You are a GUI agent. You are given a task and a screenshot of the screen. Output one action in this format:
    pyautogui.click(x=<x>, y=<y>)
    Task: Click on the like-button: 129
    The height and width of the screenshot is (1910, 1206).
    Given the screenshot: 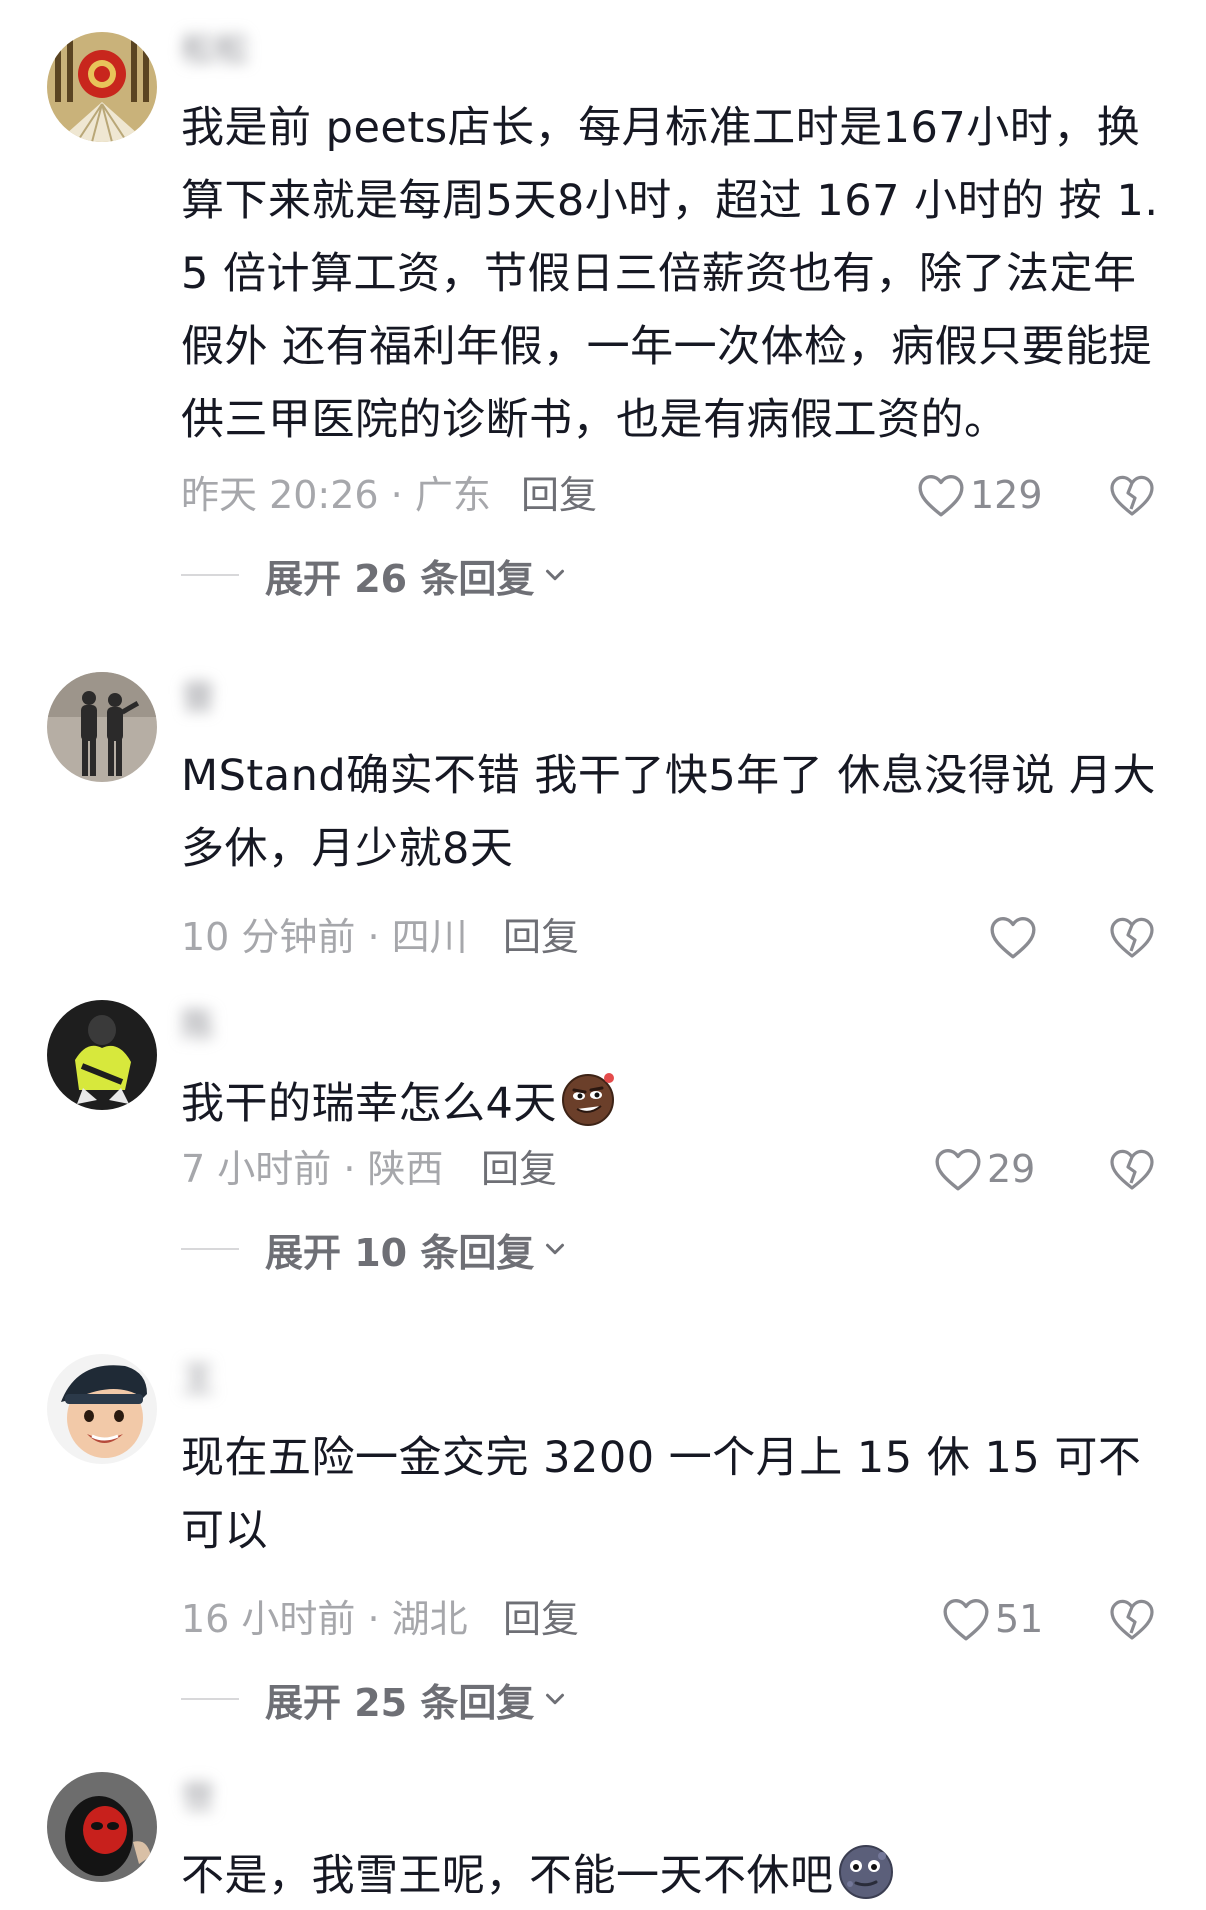 What is the action you would take?
    pyautogui.click(x=979, y=495)
    